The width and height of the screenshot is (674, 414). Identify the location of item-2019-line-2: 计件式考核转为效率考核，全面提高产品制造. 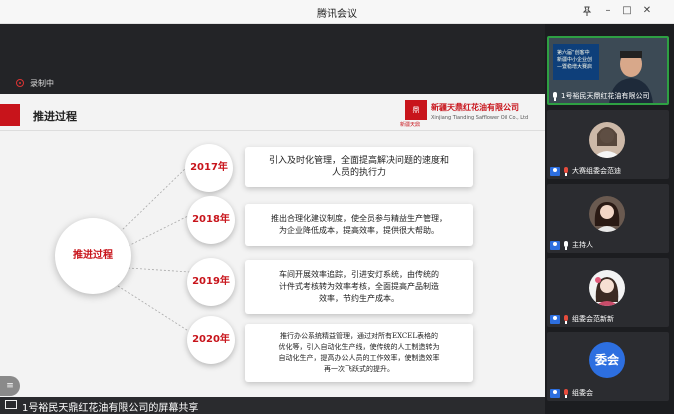
(359, 286).